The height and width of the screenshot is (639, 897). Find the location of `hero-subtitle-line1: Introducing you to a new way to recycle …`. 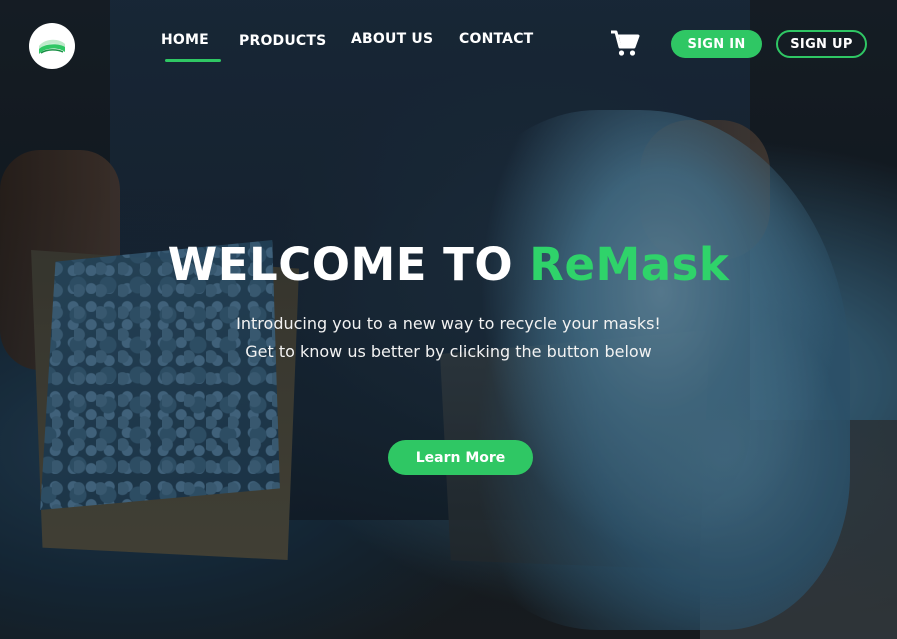

hero-subtitle-line1: Introducing you to a new way to recycle … is located at coordinates (448, 323).